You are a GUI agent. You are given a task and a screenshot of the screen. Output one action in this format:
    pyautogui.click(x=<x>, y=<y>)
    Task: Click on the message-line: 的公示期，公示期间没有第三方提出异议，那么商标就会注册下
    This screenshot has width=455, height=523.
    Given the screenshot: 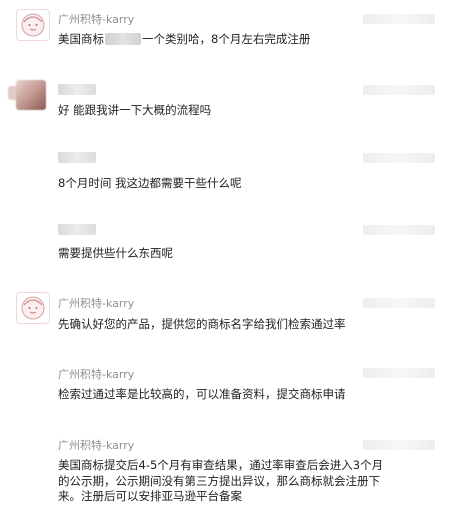 What is the action you would take?
    pyautogui.click(x=219, y=480)
    